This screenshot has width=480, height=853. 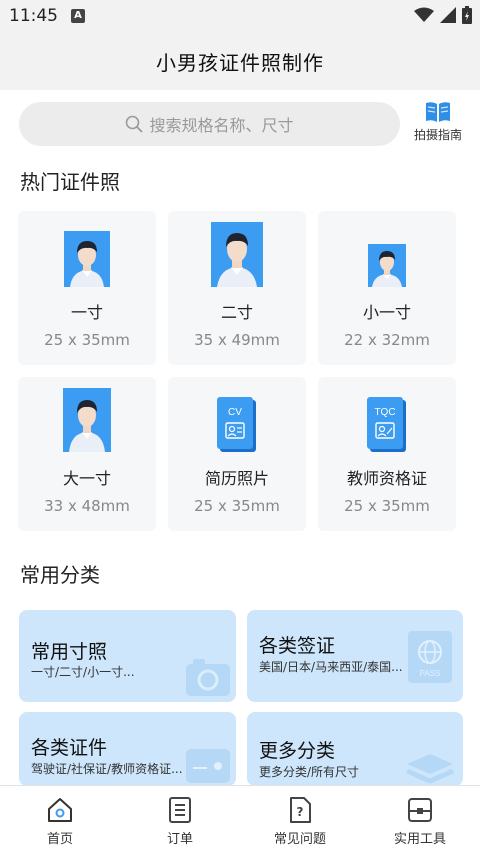 I want to click on photo-card-teacher-certificate: TQC 教师资格证 25 x 35mm, so click(x=387, y=454).